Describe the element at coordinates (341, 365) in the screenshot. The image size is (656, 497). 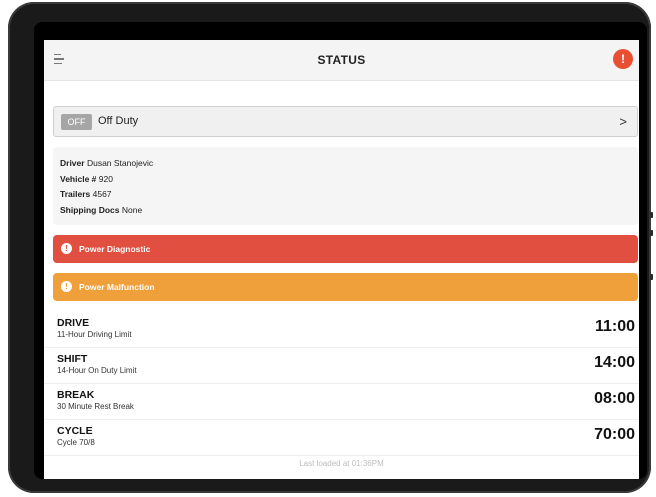
I see `clock-row-shift: SHIFT 14-Hour On Duty Limit 14:00` at that location.